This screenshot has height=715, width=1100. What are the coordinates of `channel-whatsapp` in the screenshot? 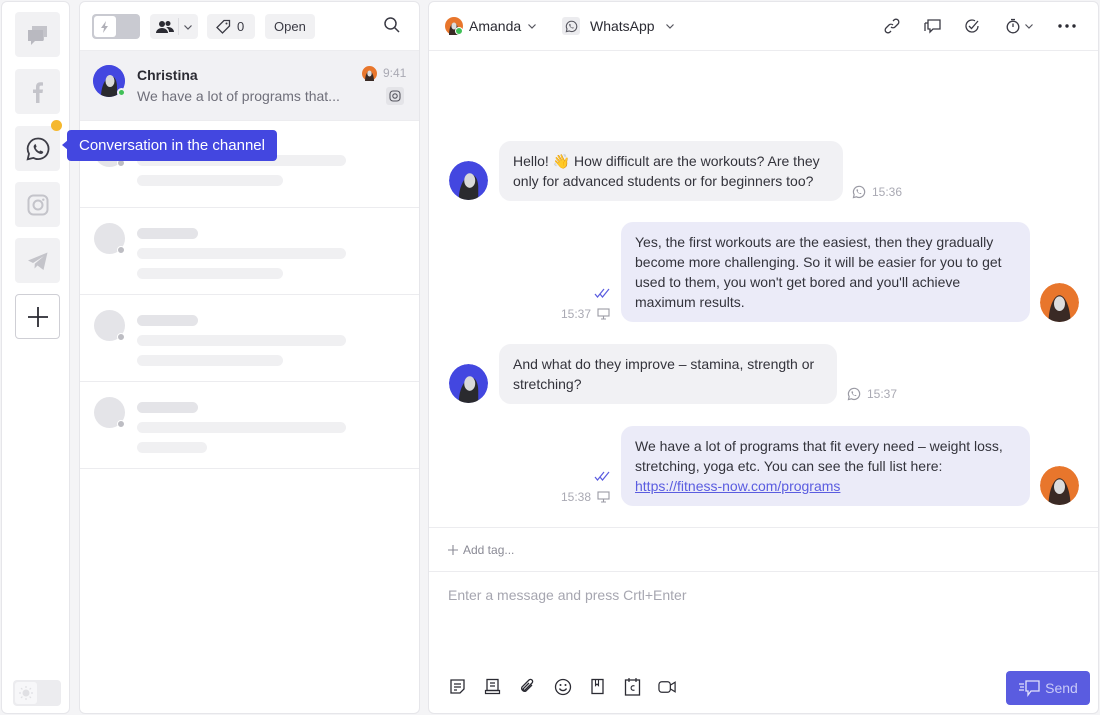 It's located at (37, 148).